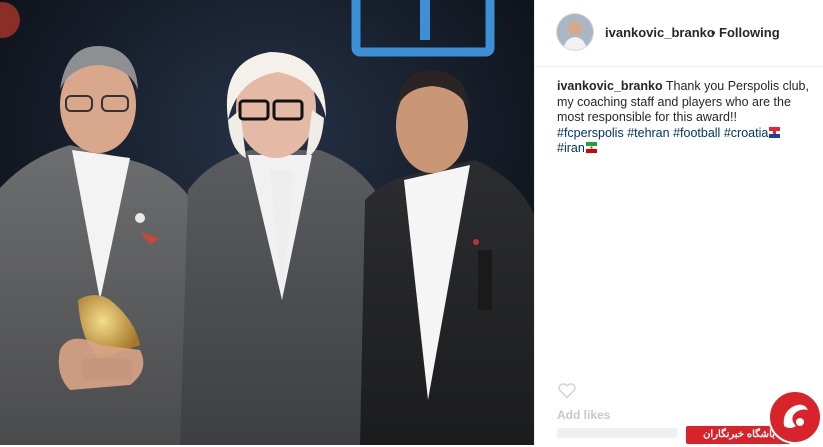 The height and width of the screenshot is (447, 823). Describe the element at coordinates (571, 148) in the screenshot. I see `hashtag-iran: #iran` at that location.